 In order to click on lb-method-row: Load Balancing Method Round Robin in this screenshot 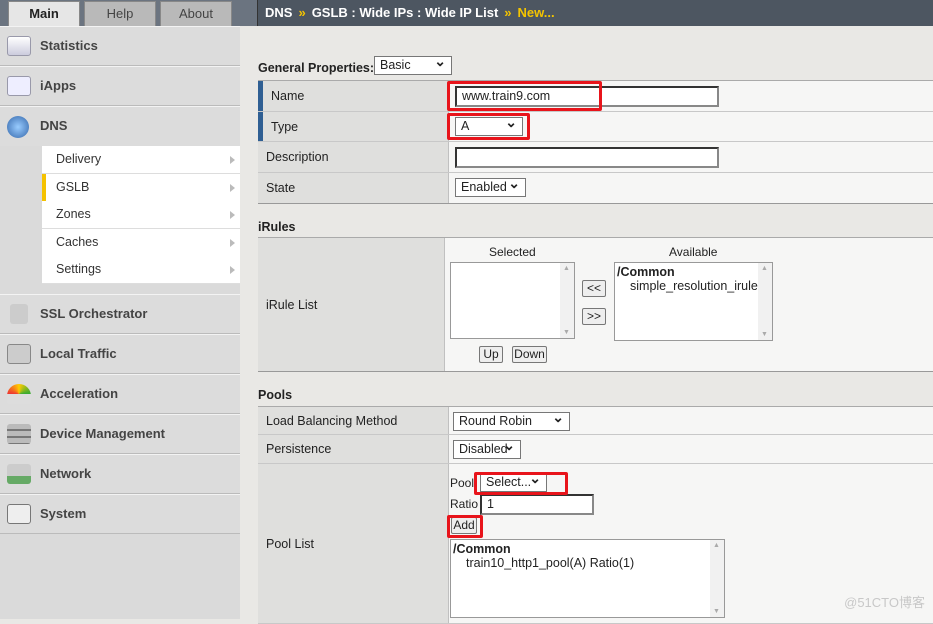, I will do `click(595, 420)`.